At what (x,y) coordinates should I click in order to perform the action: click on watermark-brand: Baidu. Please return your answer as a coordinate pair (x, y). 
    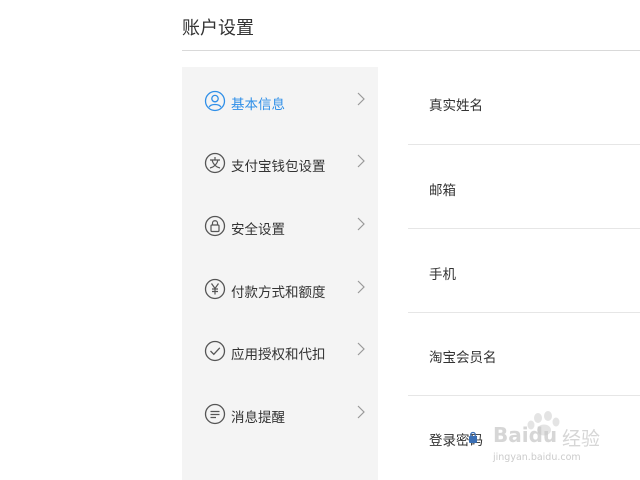
    Looking at the image, I should click on (525, 435).